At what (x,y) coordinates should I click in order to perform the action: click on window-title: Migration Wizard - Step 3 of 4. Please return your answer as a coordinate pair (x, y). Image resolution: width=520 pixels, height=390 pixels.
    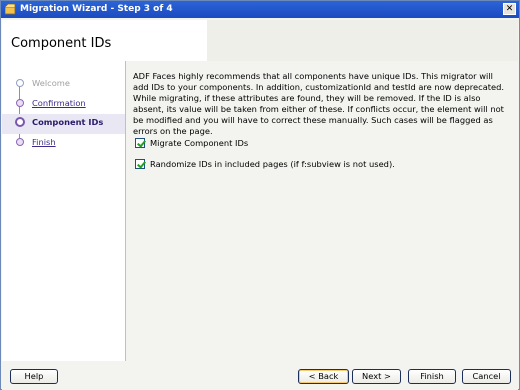
    Looking at the image, I should click on (96, 9).